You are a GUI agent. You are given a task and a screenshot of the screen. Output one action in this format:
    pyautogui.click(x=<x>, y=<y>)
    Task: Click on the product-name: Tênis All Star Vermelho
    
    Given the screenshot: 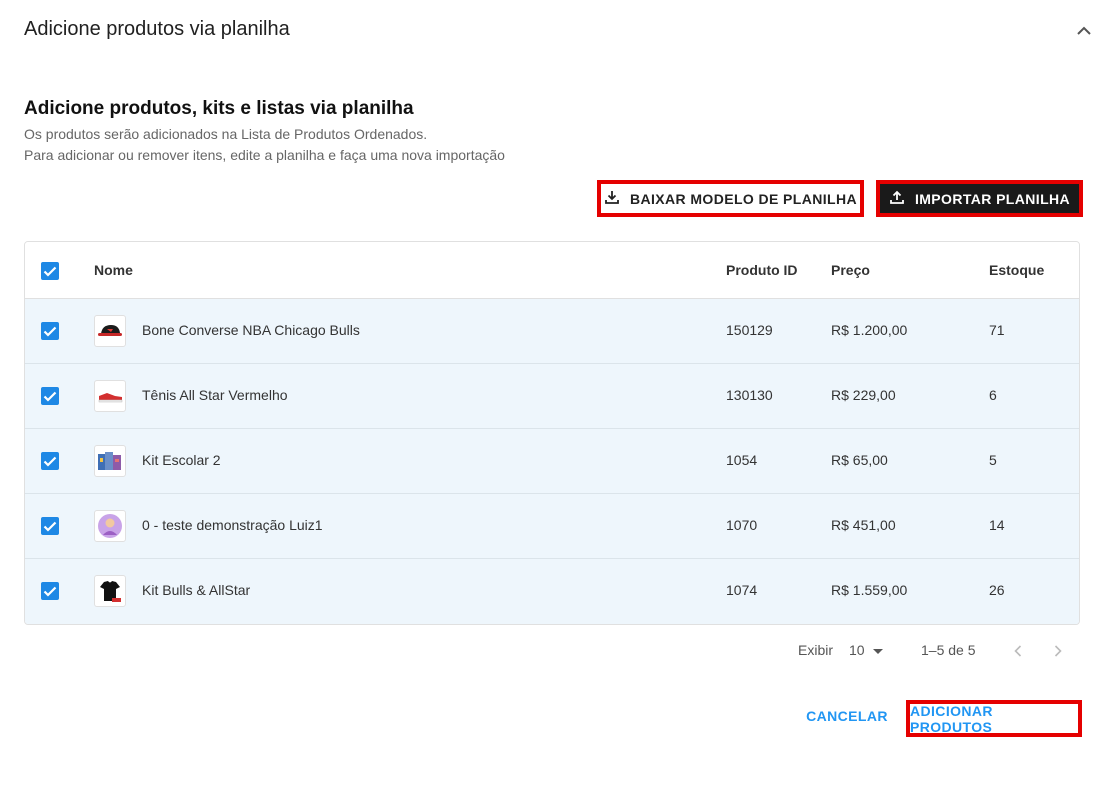 What is the action you would take?
    pyautogui.click(x=215, y=395)
    